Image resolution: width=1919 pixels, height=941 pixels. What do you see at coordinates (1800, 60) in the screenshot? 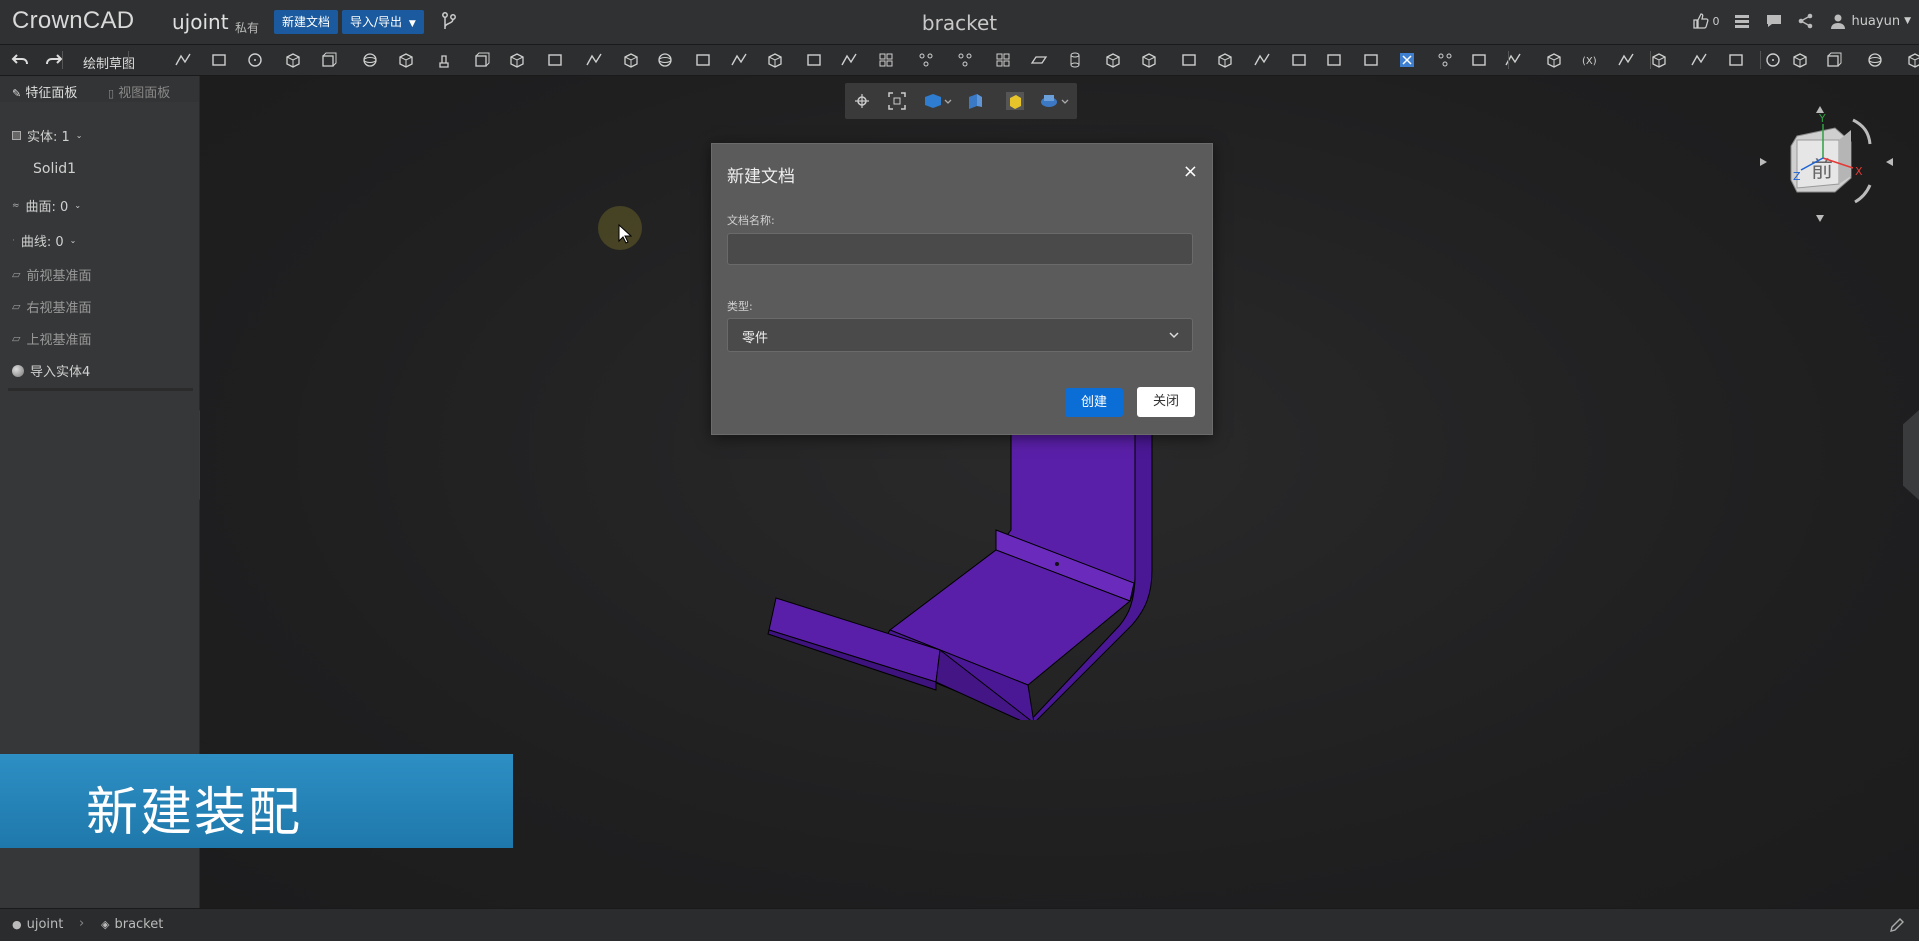
I see `toolbar-tool-45-icon` at bounding box center [1800, 60].